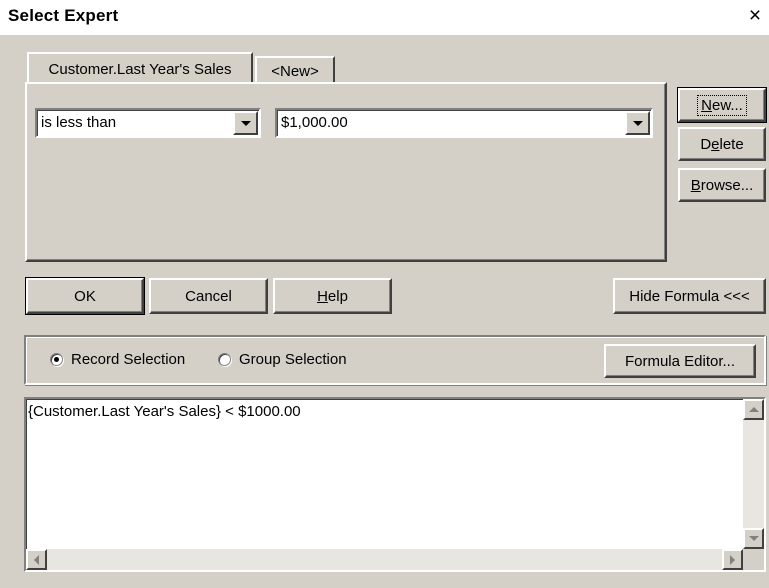 This screenshot has height=588, width=769. What do you see at coordinates (63, 15) in the screenshot?
I see `window-title: Select Expert` at bounding box center [63, 15].